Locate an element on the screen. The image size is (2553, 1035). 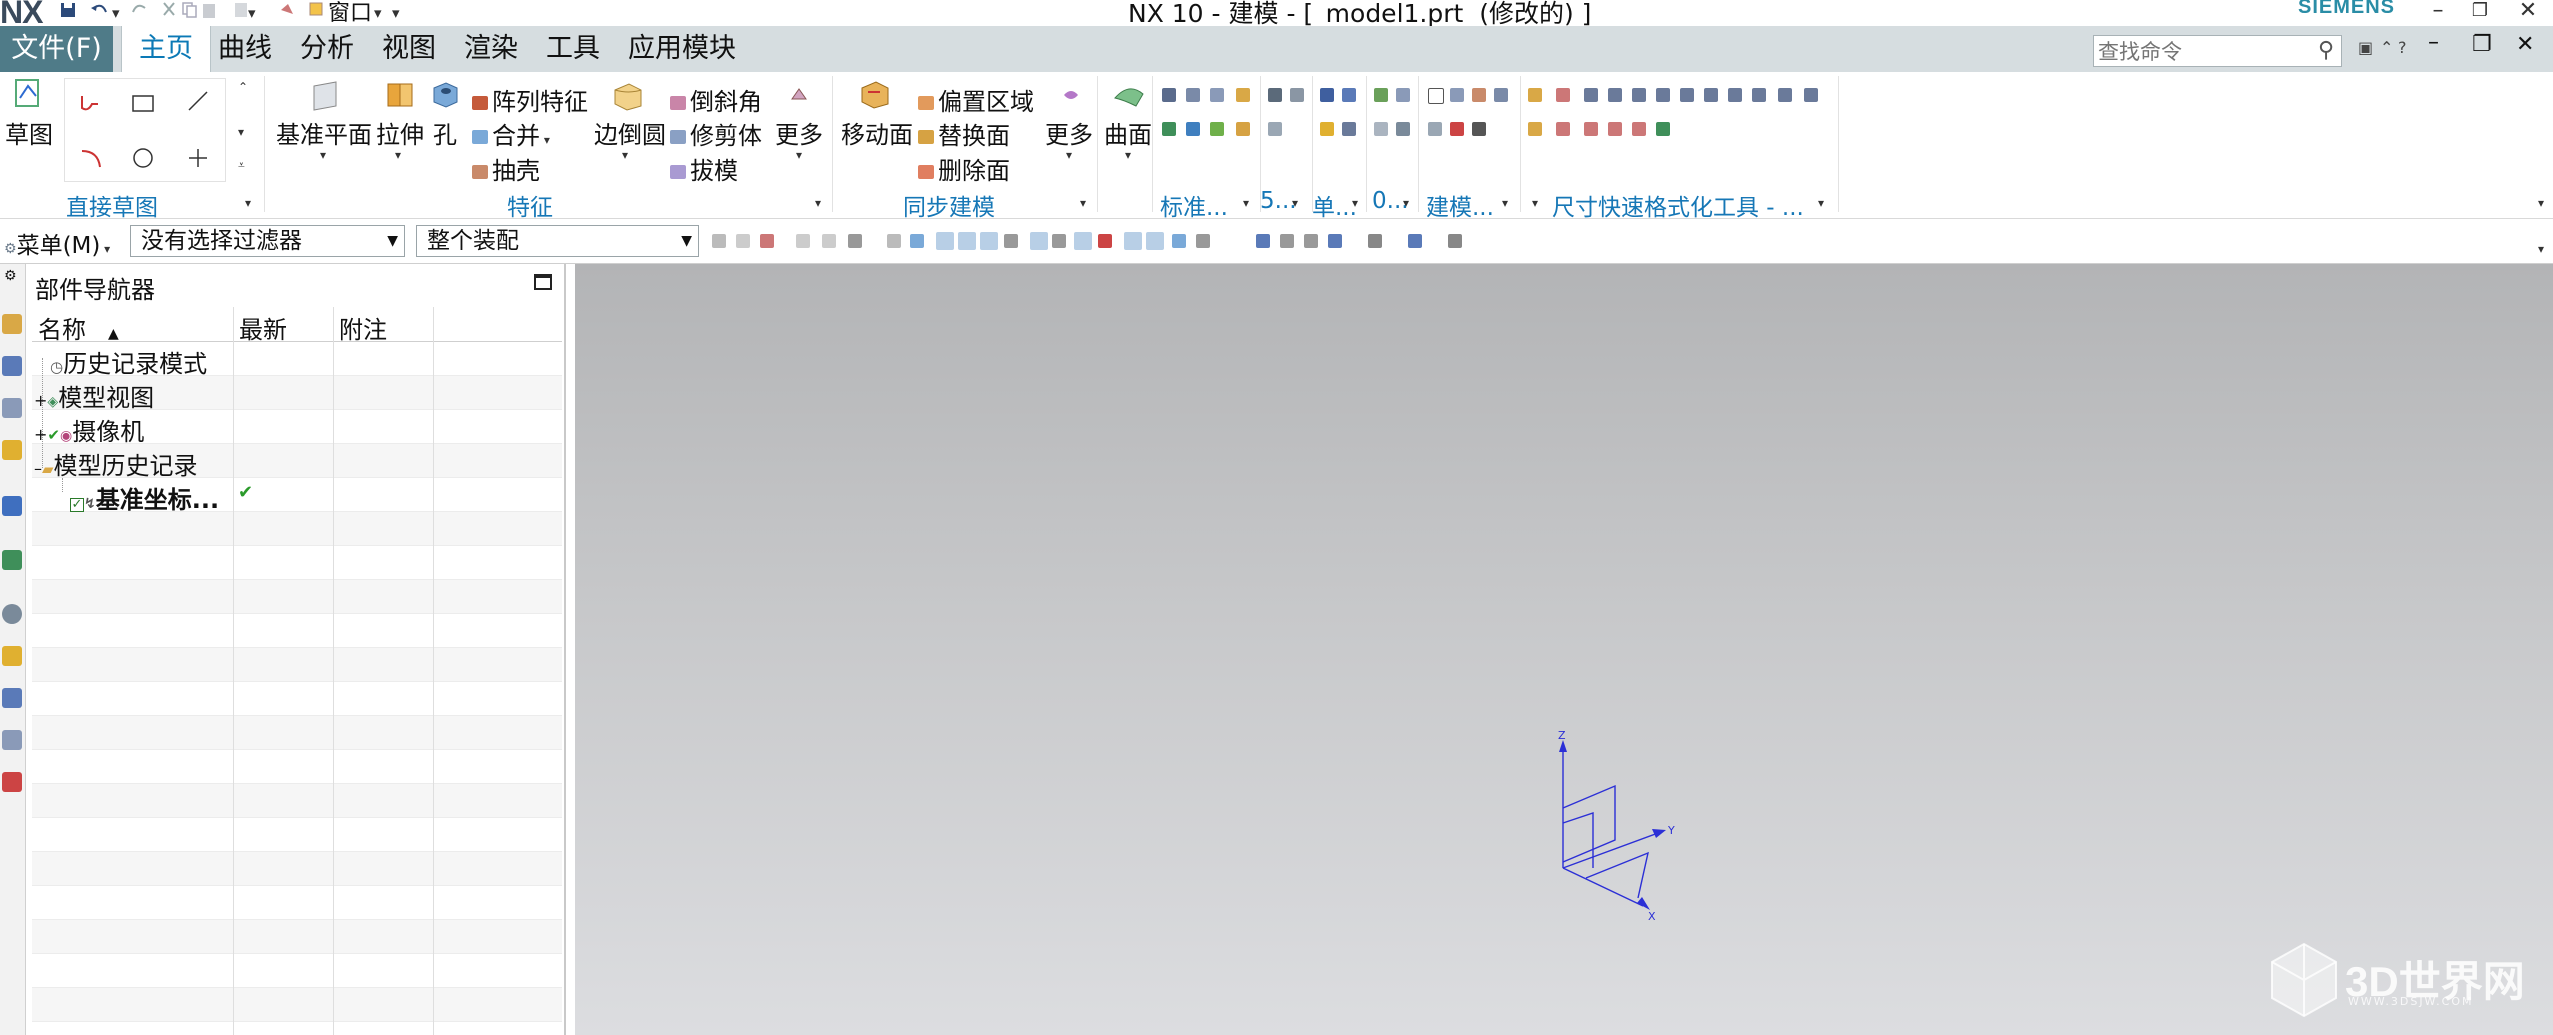
circle-icon is located at coordinates (143, 161).